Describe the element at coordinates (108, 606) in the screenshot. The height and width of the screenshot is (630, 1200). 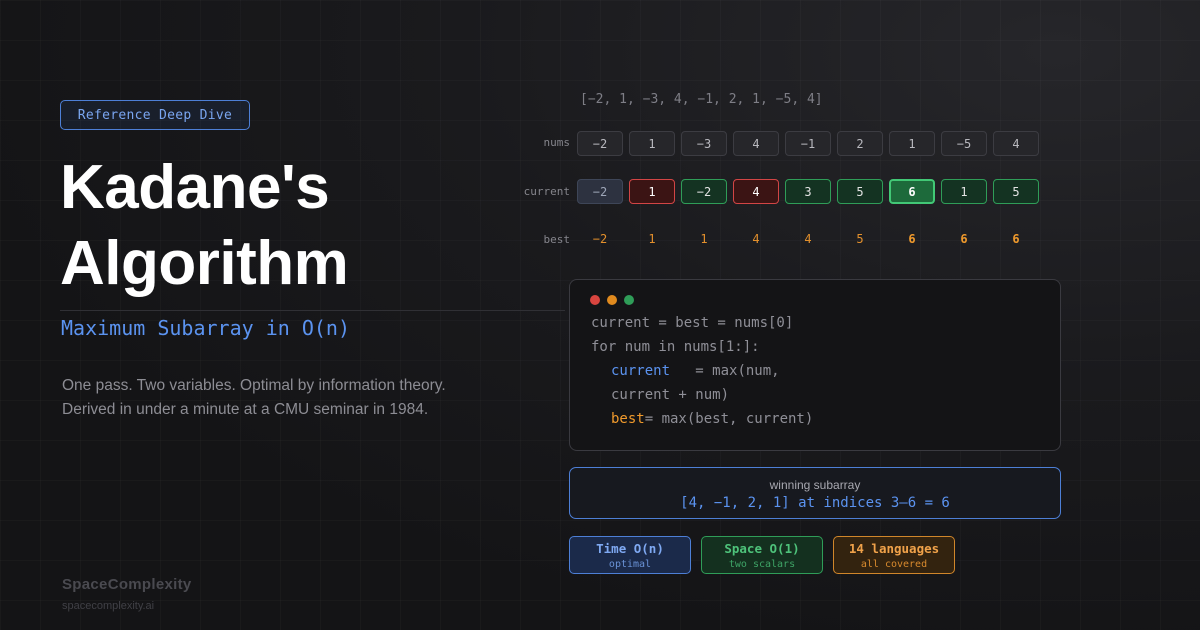
I see `brand-url: spacecomplexity.ai` at that location.